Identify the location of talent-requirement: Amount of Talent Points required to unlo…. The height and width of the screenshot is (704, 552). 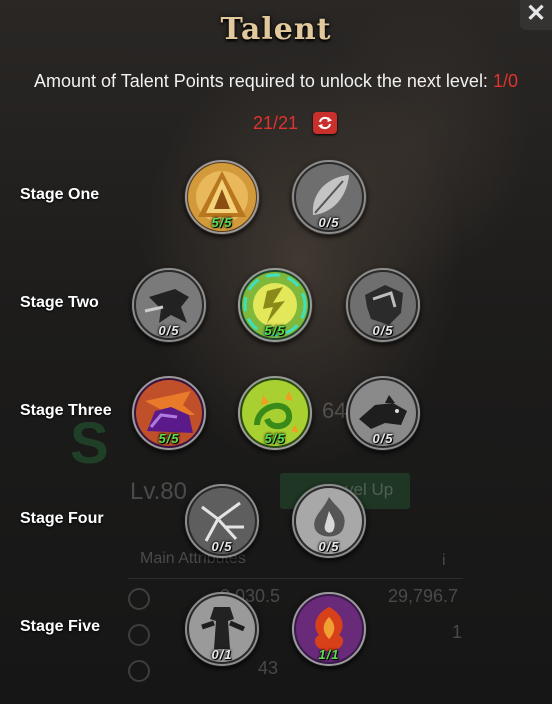
(276, 81).